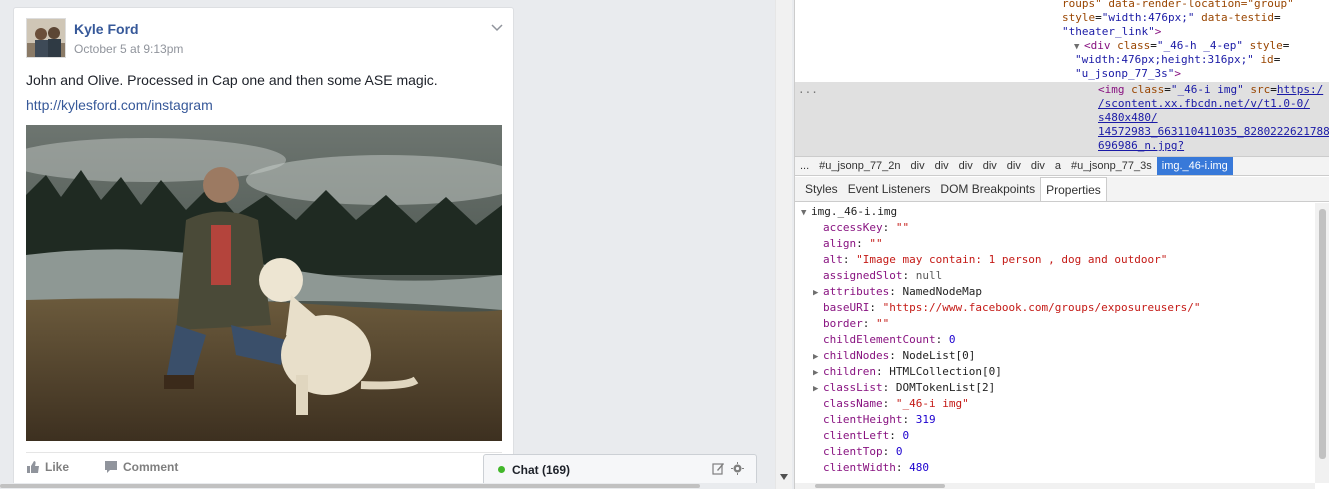 This screenshot has height=489, width=1329. What do you see at coordinates (843, 323) in the screenshot?
I see `property-key: border` at bounding box center [843, 323].